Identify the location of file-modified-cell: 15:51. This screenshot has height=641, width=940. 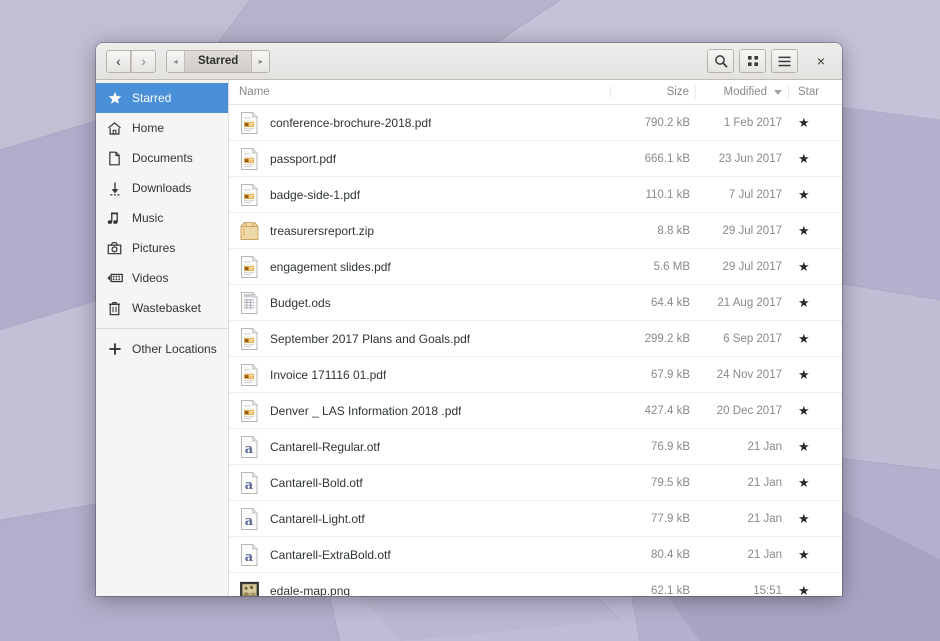
(767, 590).